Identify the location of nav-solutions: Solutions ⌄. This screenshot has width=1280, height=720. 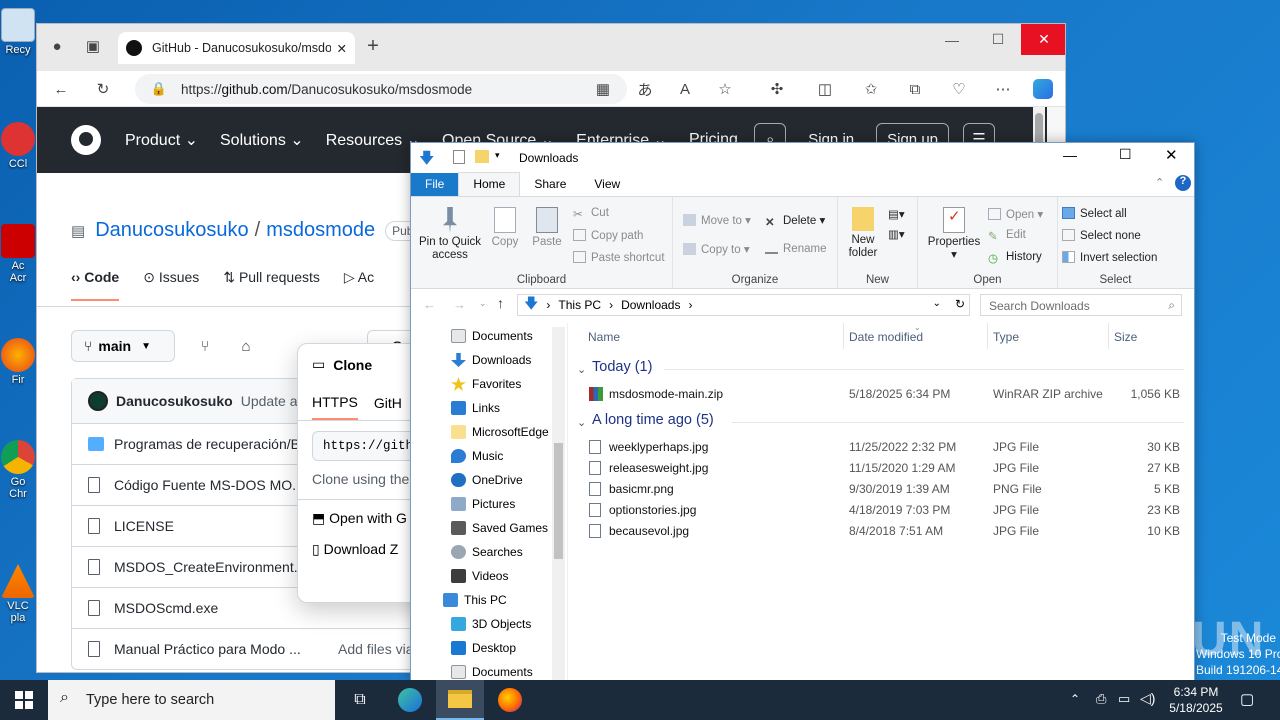
(262, 140).